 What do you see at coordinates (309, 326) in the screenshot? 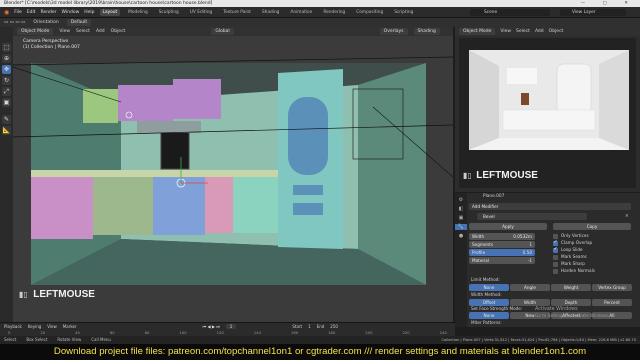
I see `start-value: 1` at bounding box center [309, 326].